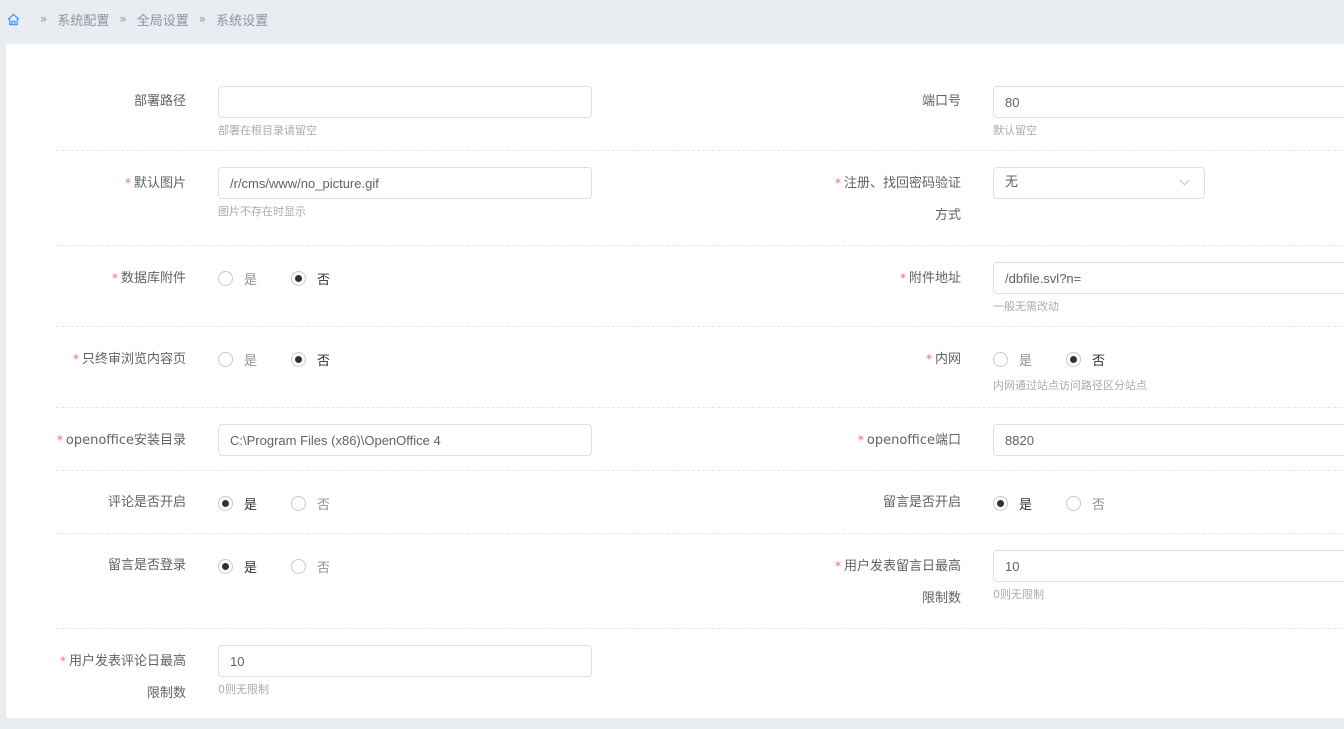 Image resolution: width=1344 pixels, height=729 pixels. What do you see at coordinates (159, 183) in the screenshot?
I see `field-label: 默认图片` at bounding box center [159, 183].